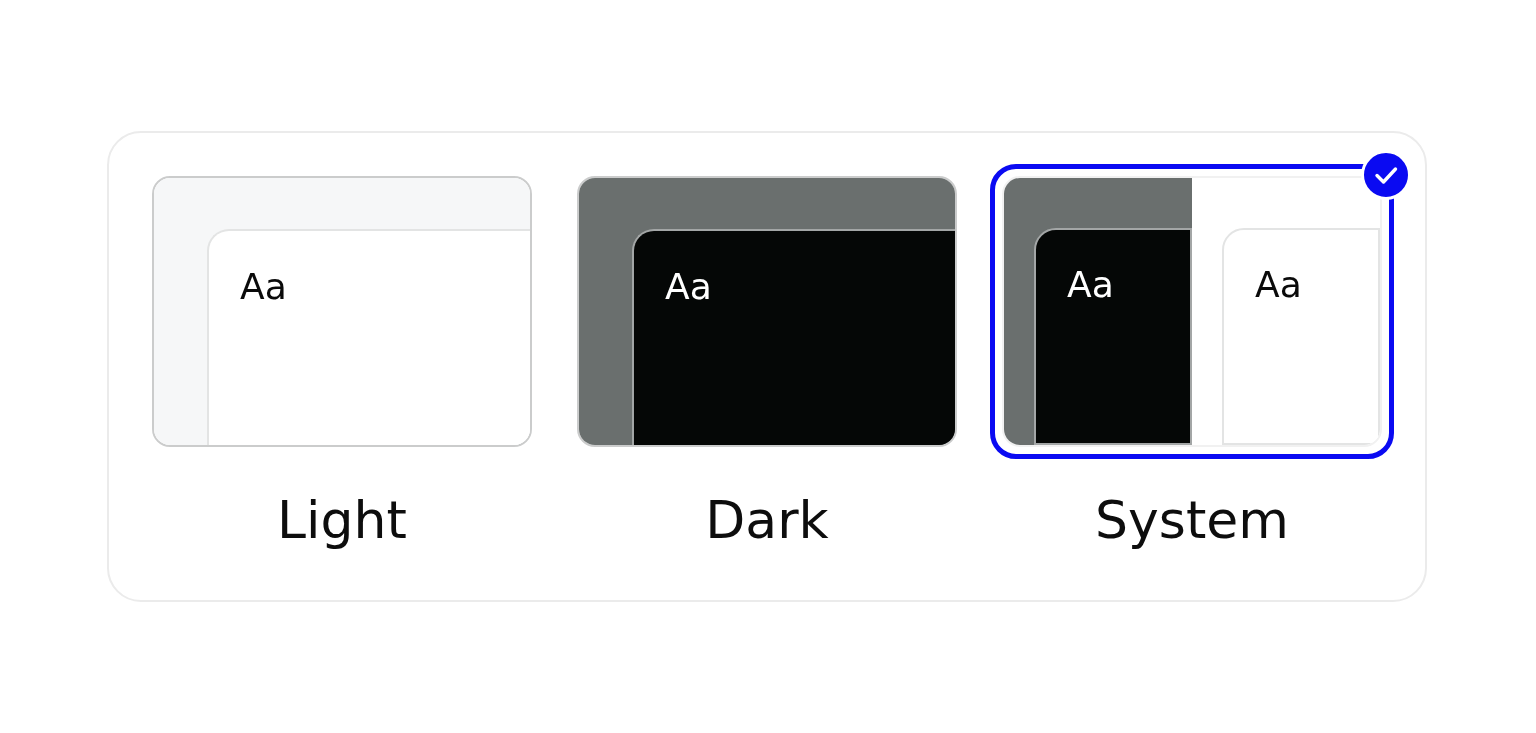 The image size is (1536, 733). What do you see at coordinates (1192, 311) in the screenshot?
I see `theme-preview: Aa Aa` at bounding box center [1192, 311].